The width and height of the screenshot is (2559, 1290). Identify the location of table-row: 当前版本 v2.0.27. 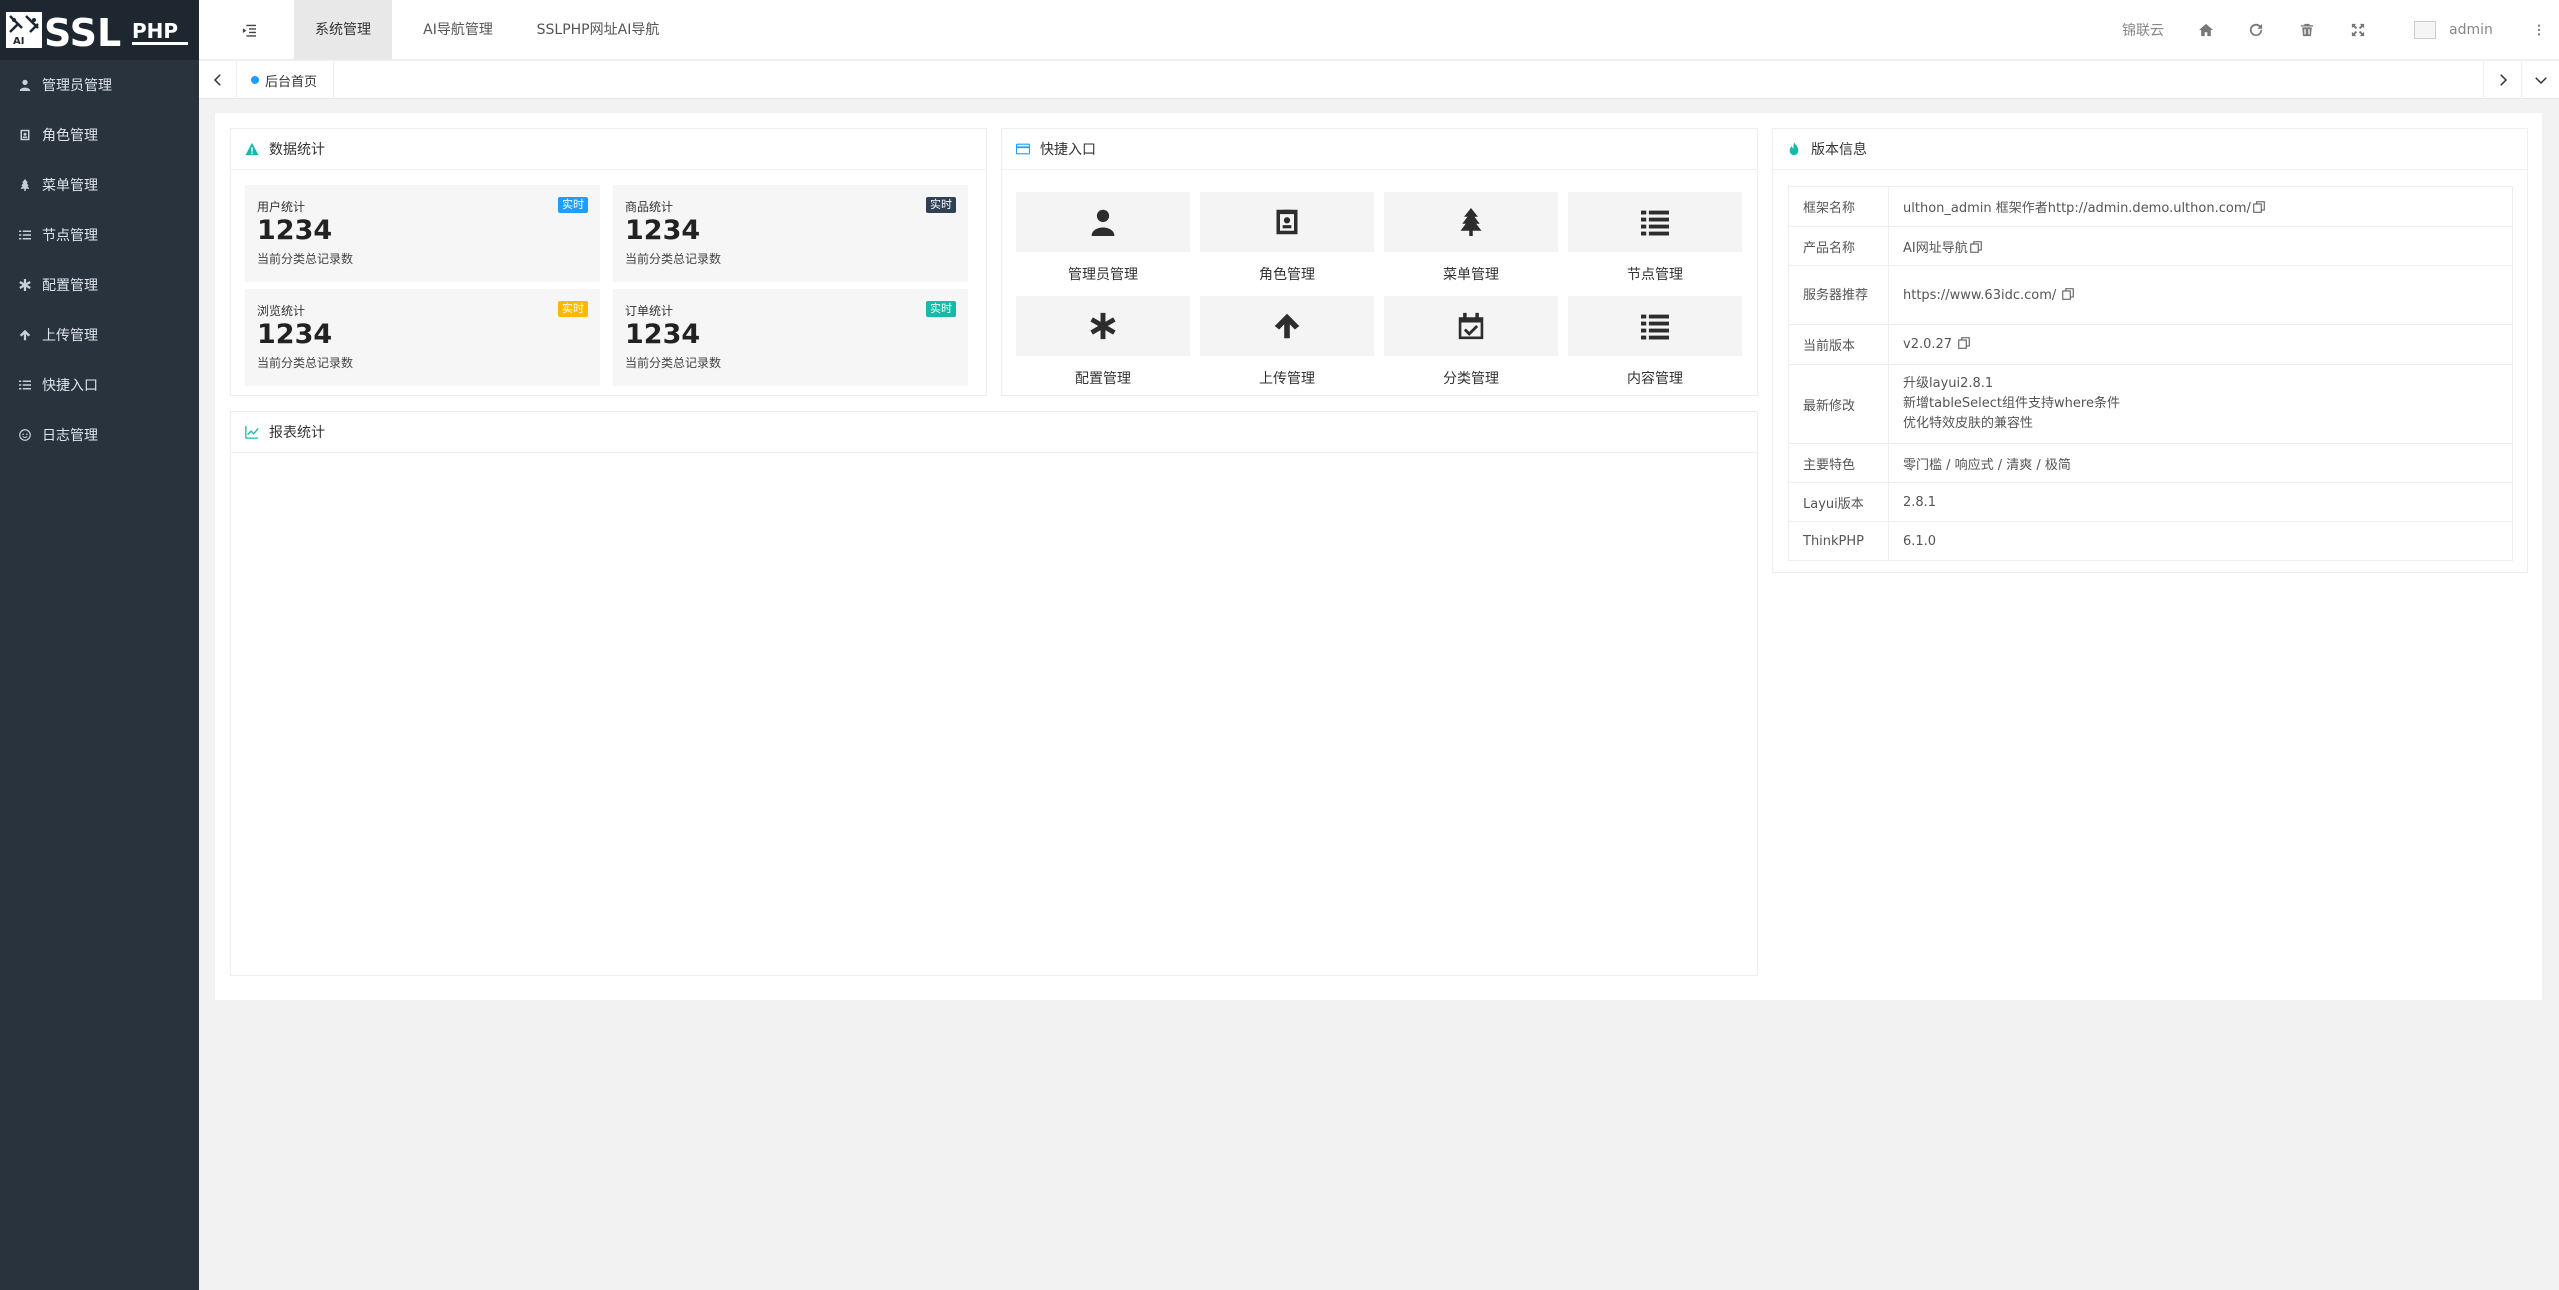
(2150, 344).